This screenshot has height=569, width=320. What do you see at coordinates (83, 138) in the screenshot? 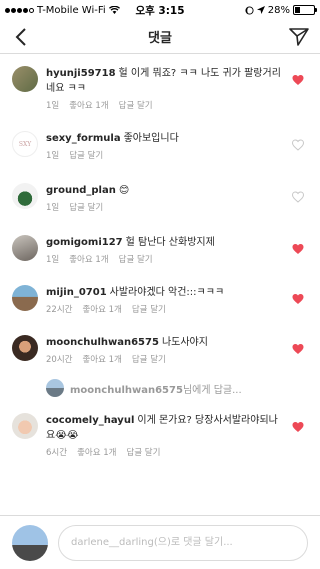
I see `comment-username: sexy_formula` at bounding box center [83, 138].